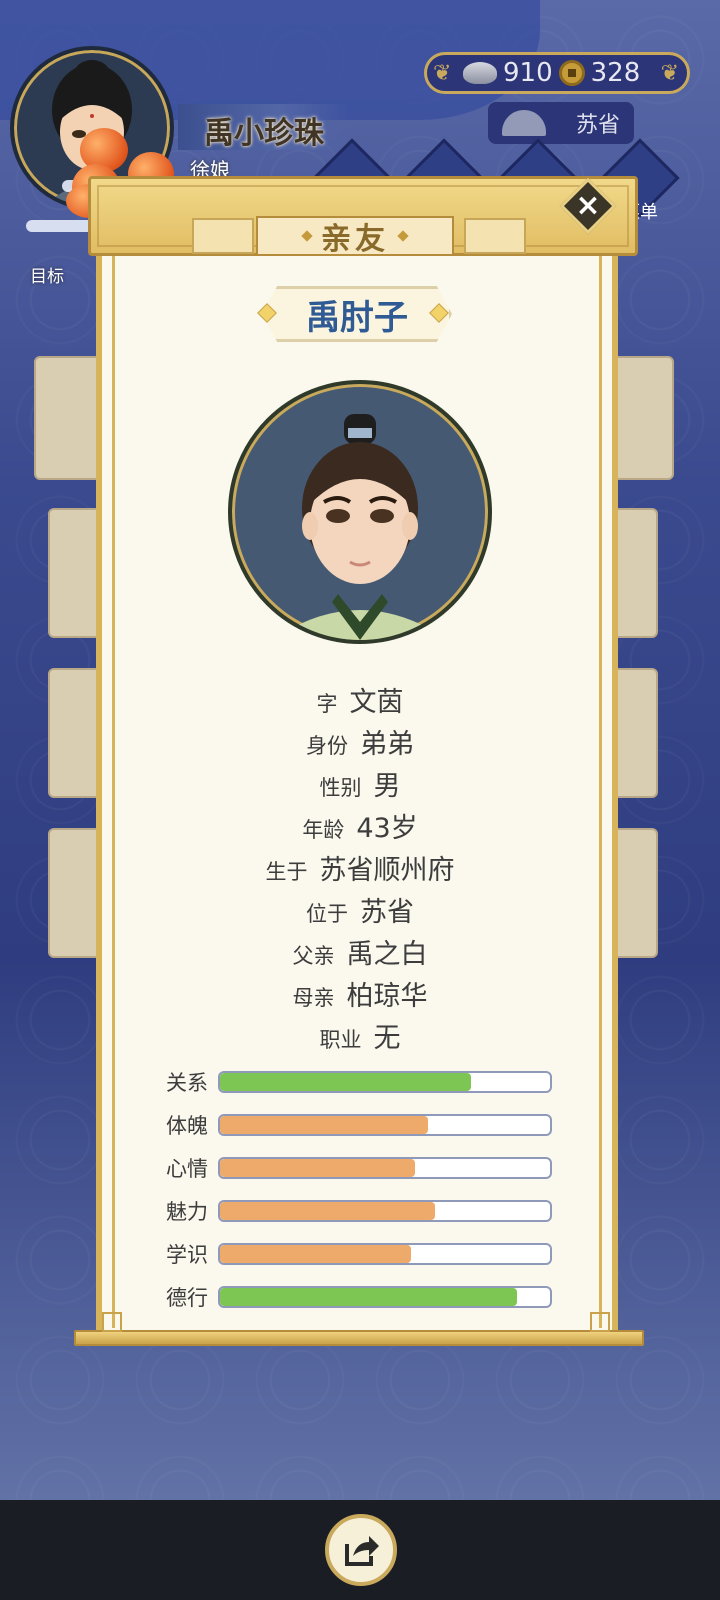 Image resolution: width=720 pixels, height=1600 pixels. I want to click on character-portrait, so click(360, 512).